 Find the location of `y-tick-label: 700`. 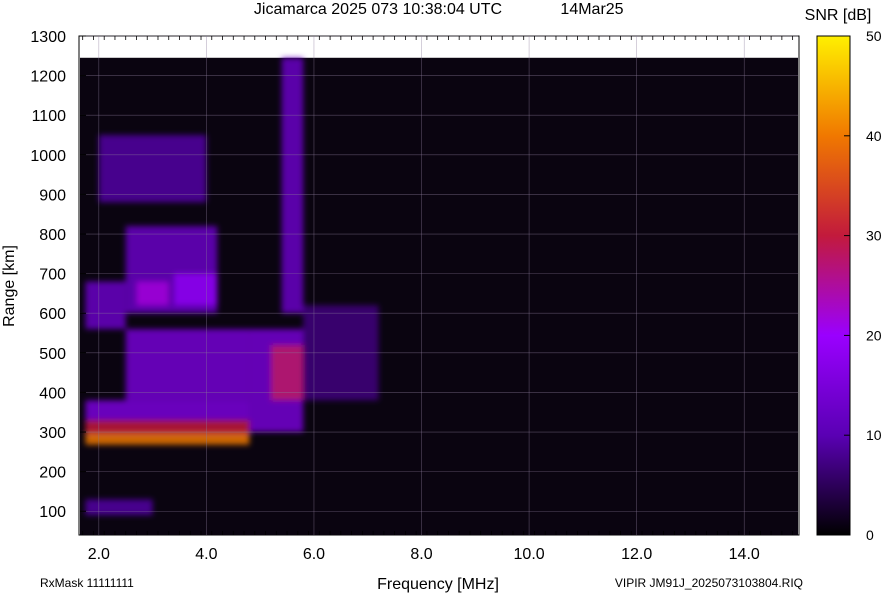

y-tick-label: 700 is located at coordinates (52, 275).